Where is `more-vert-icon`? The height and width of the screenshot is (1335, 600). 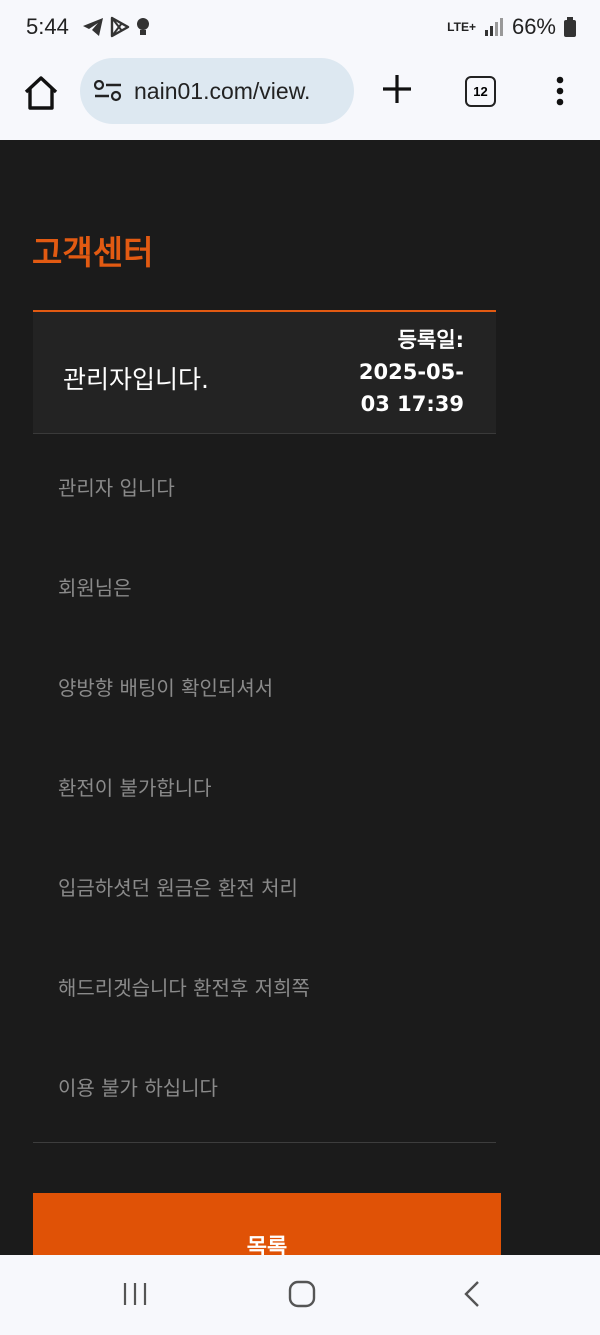 more-vert-icon is located at coordinates (560, 91).